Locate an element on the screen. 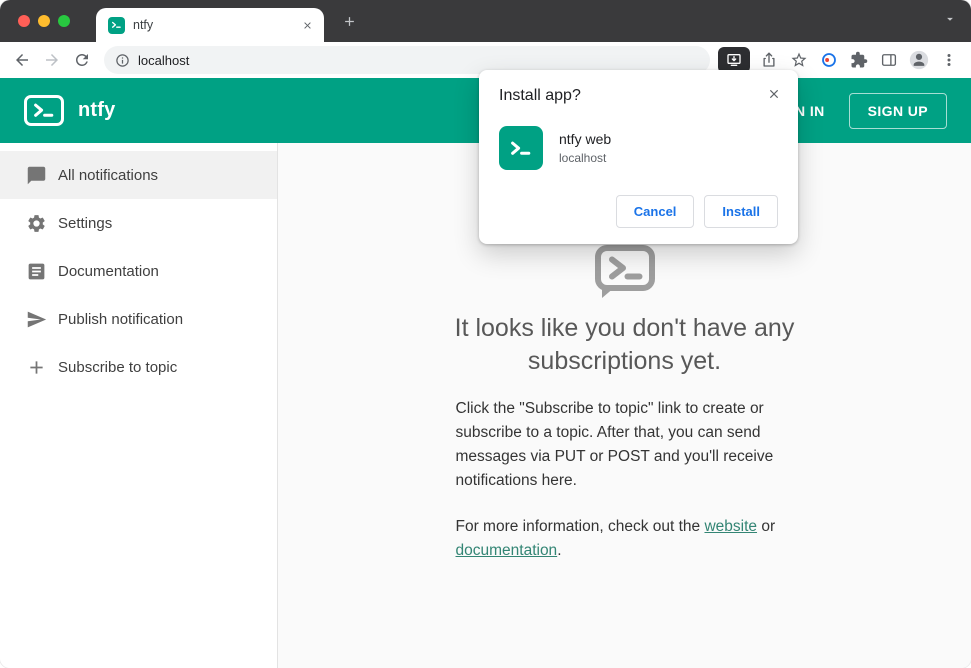  ntfy-empty-state-logo-icon is located at coordinates (625, 273).